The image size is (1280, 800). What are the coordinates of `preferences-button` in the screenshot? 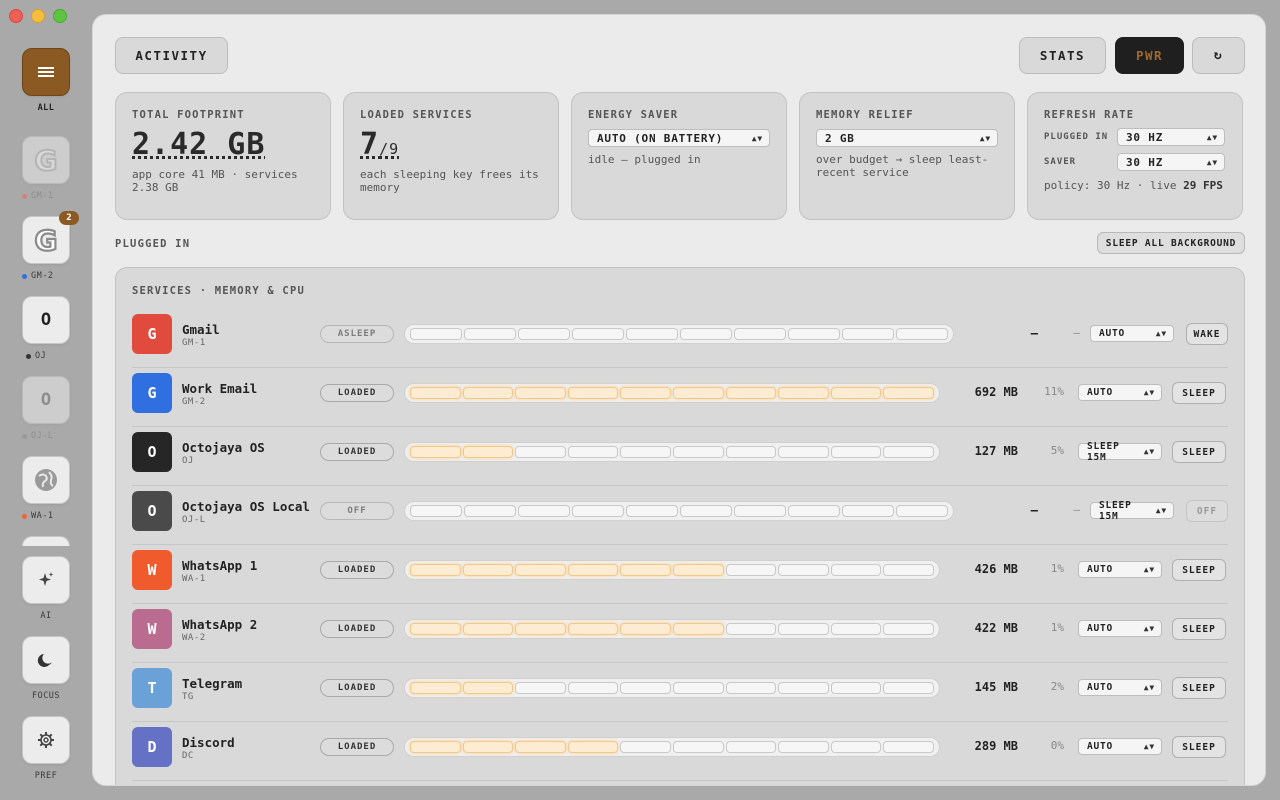 It's located at (46, 740).